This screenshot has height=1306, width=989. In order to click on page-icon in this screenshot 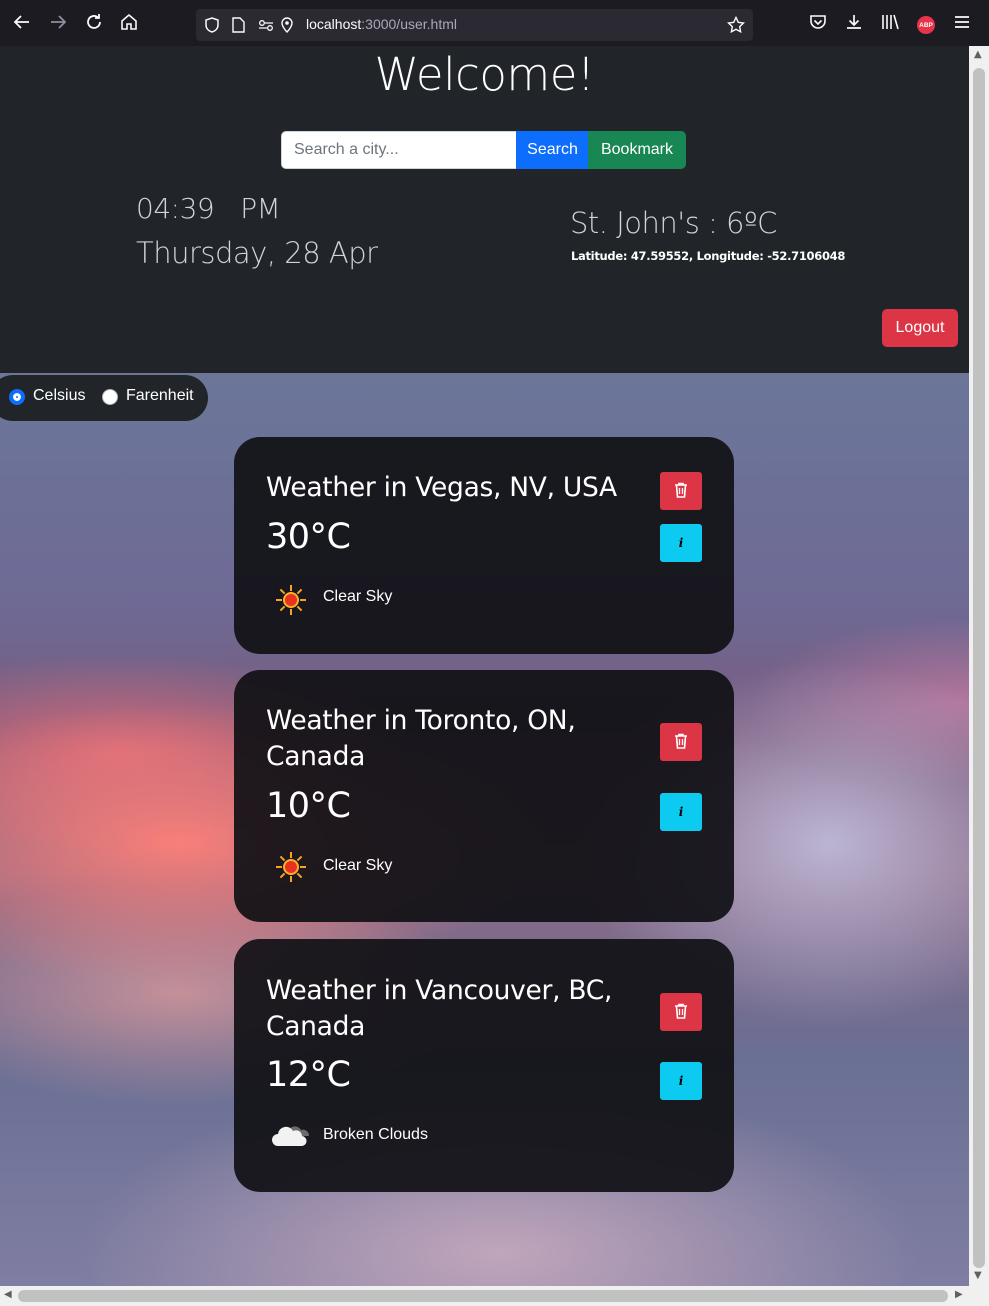, I will do `click(238, 25)`.